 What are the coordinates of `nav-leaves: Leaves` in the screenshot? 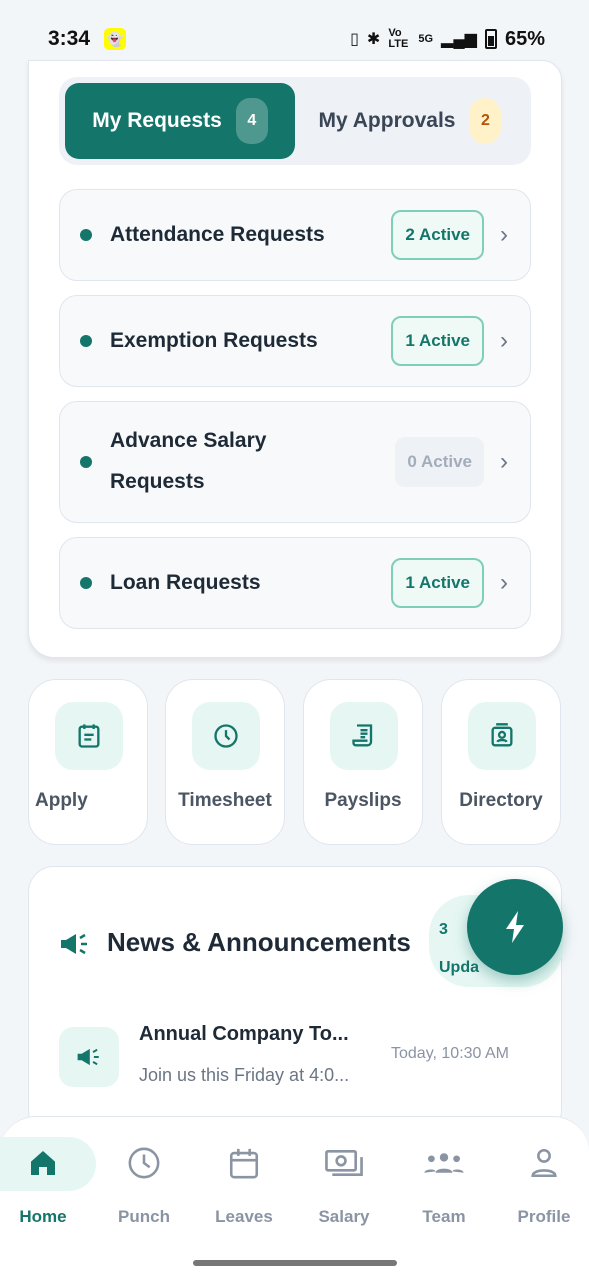 It's located at (244, 1184).